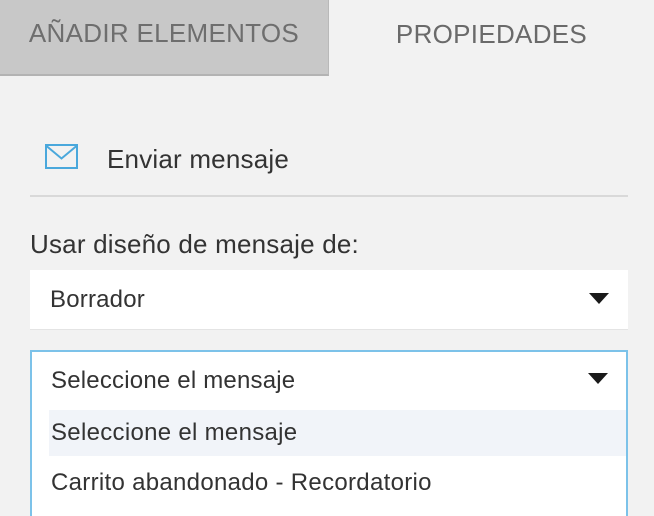 Image resolution: width=654 pixels, height=516 pixels. What do you see at coordinates (329, 300) in the screenshot?
I see `design-source-select: Borrador` at bounding box center [329, 300].